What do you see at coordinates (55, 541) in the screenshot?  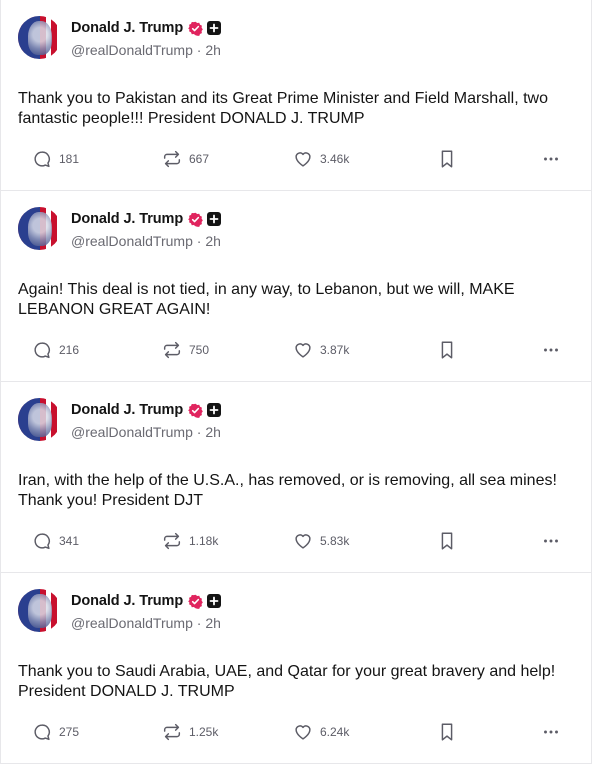 I see `reply-button: 341` at bounding box center [55, 541].